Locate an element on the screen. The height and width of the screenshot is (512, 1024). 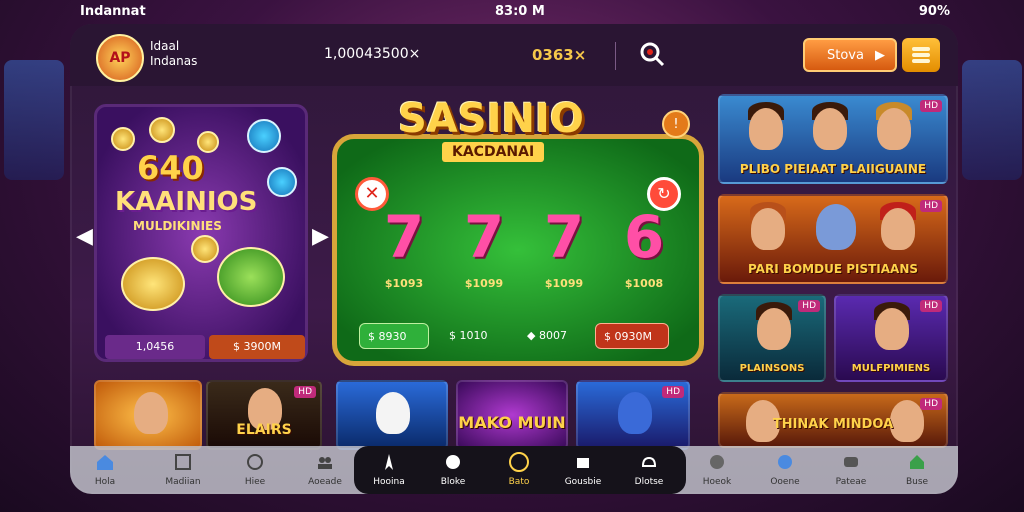
game-card: PARI BOMDUE PISTIAANS HD is located at coordinates (833, 239).